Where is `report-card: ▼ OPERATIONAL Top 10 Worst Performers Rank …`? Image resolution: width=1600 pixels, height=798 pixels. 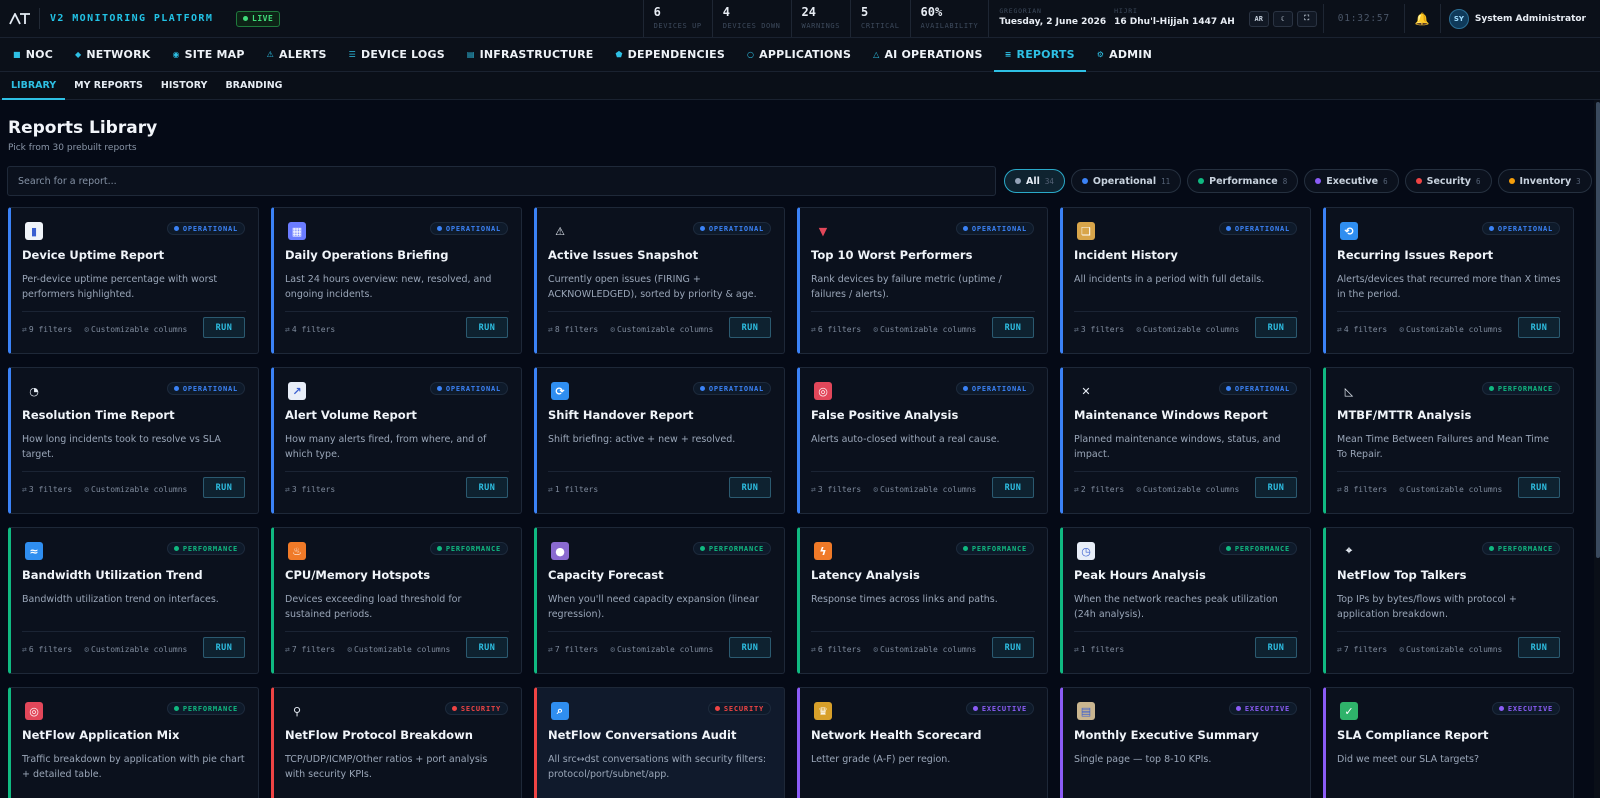 report-card: ▼ OPERATIONAL Top 10 Worst Performers Rank … is located at coordinates (922, 280).